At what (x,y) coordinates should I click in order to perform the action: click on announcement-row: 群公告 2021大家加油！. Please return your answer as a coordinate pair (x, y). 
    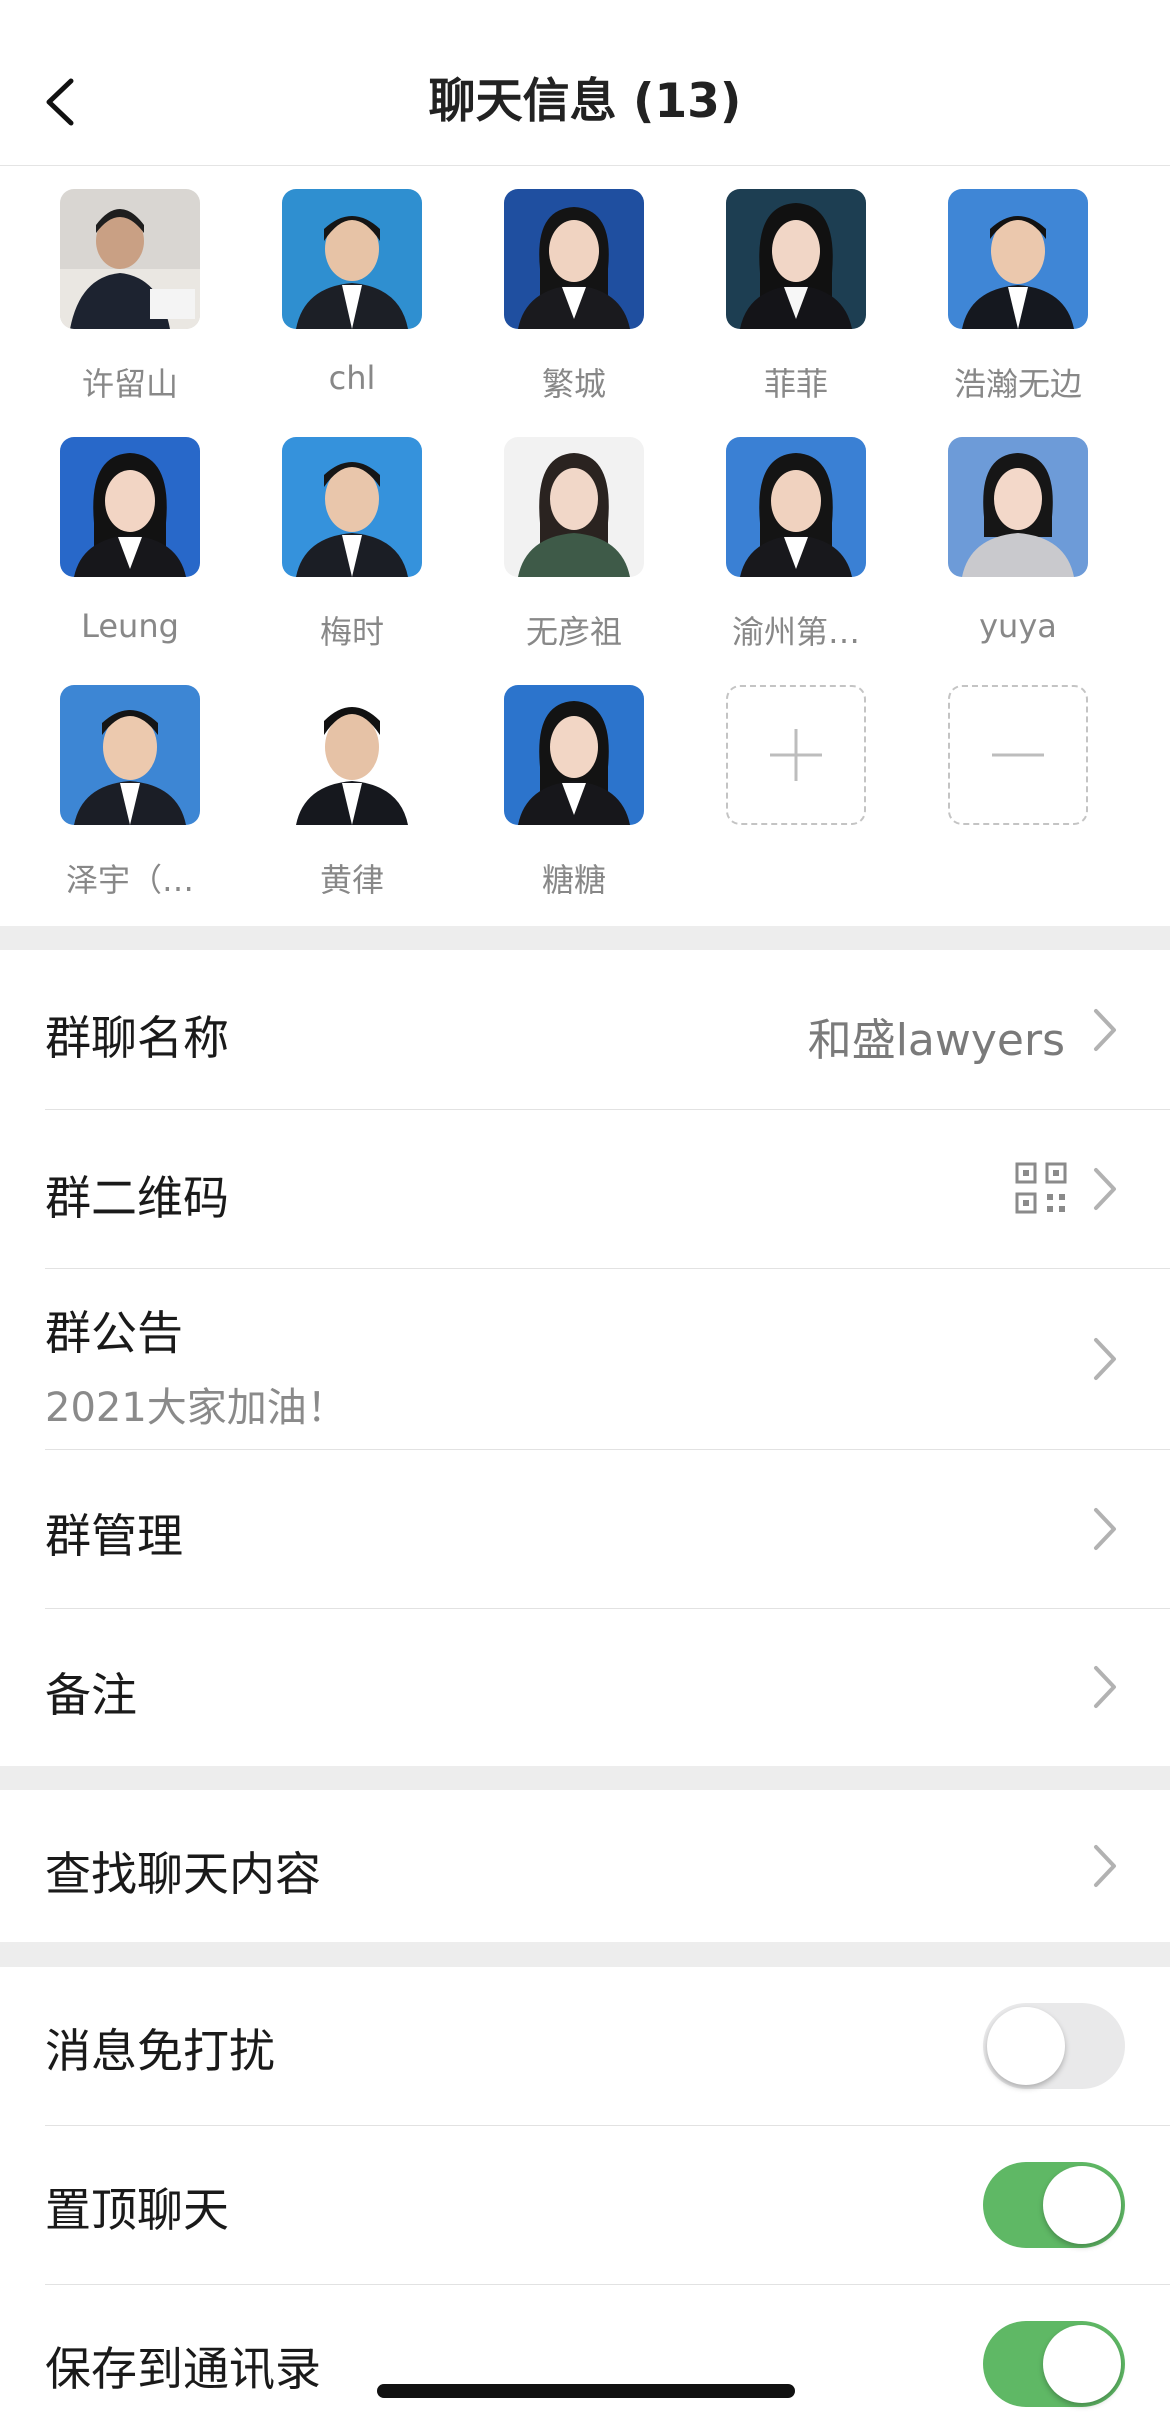
    Looking at the image, I should click on (585, 1359).